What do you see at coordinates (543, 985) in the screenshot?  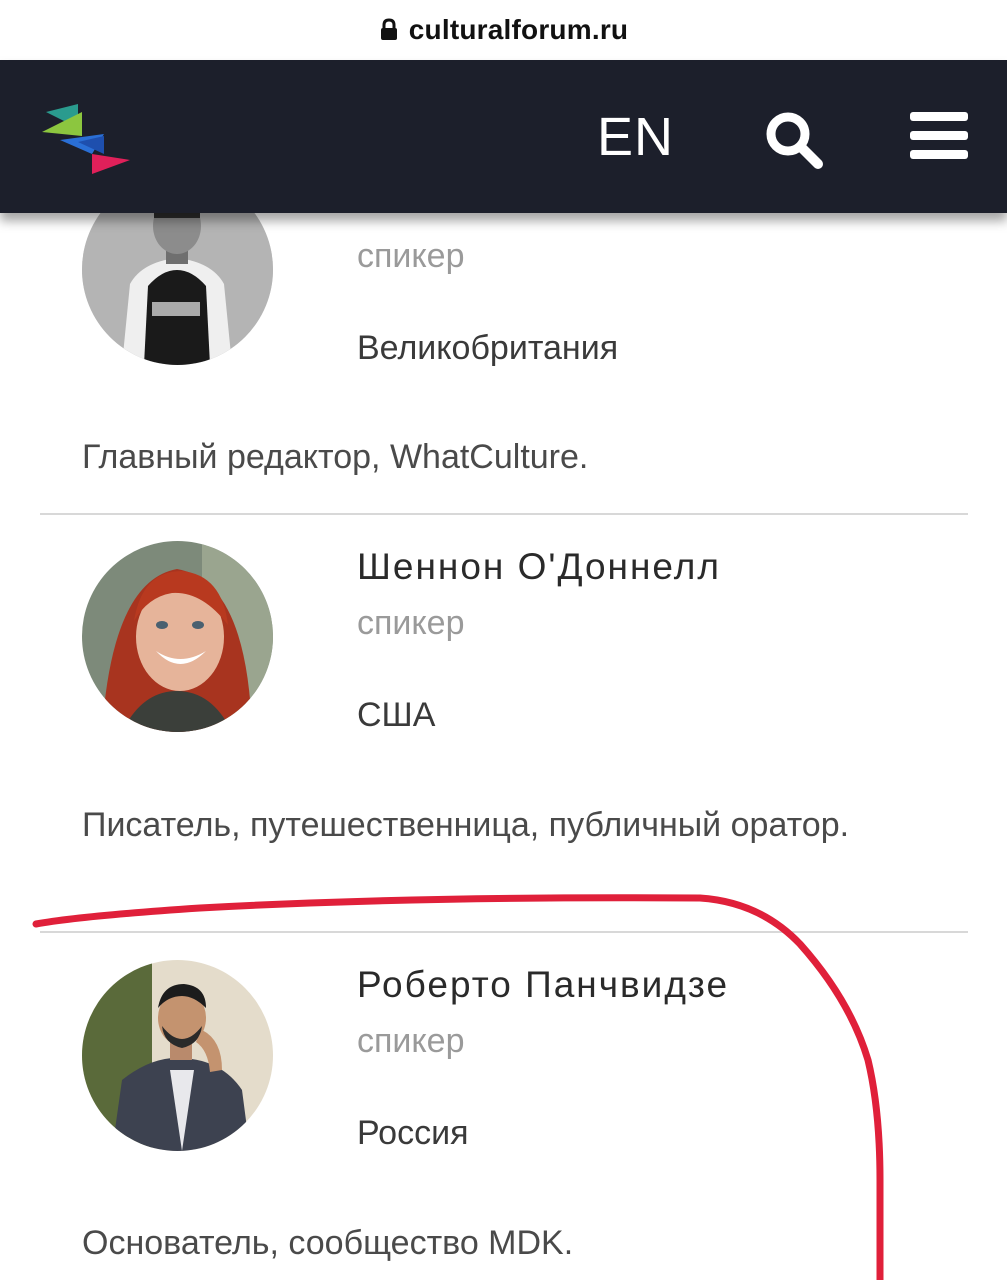 I see `speaker-name: Роберто Панчвидзе` at bounding box center [543, 985].